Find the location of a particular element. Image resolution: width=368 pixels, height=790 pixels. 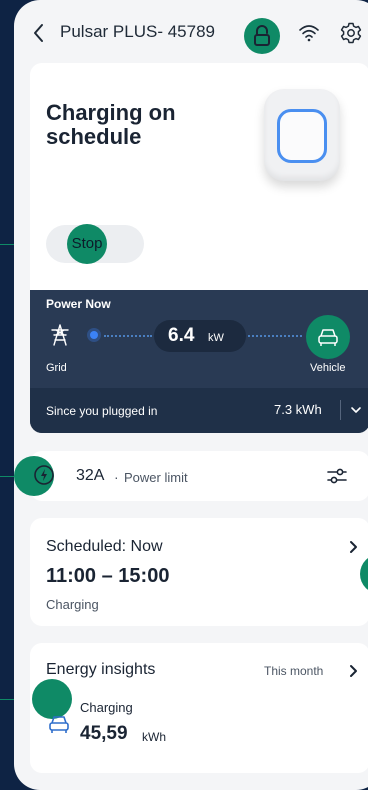

bolt-icon is located at coordinates (44, 475).